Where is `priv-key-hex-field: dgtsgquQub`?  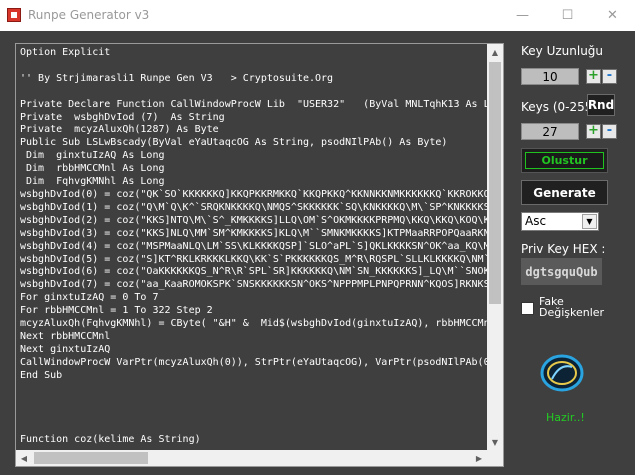
priv-key-hex-field: dgtsgquQub is located at coordinates (561, 271).